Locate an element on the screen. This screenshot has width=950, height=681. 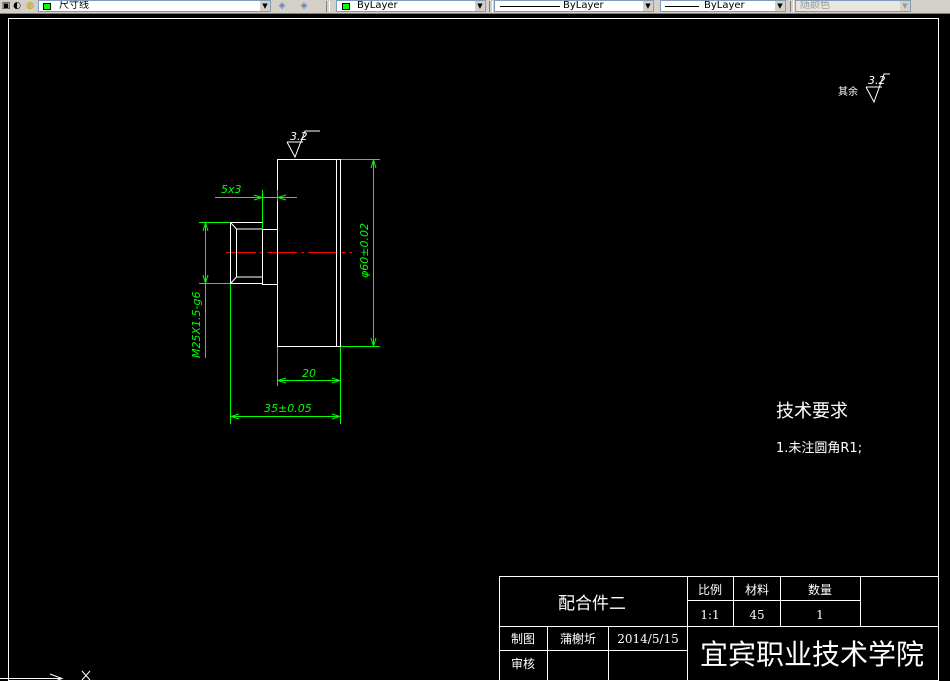
surface-finish-value: 3.2 is located at coordinates (299, 136).